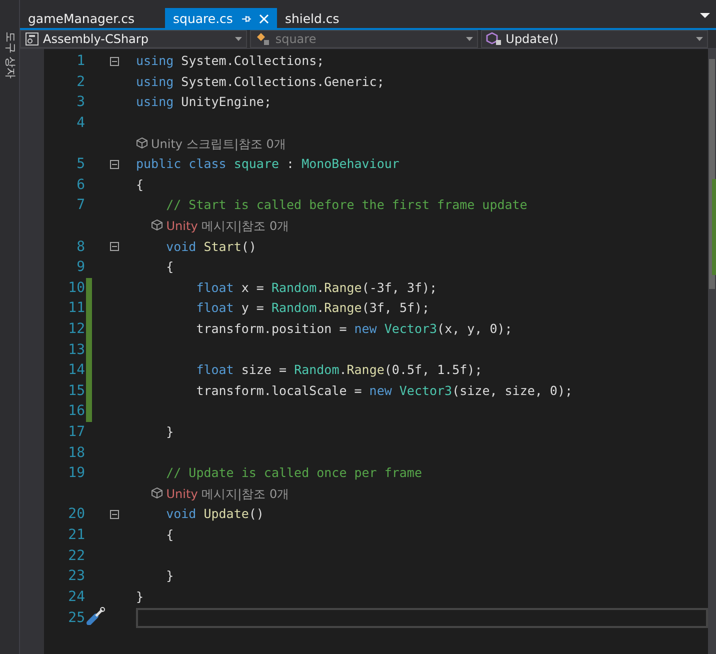 This screenshot has height=654, width=716. I want to click on line-number: 25, so click(76, 618).